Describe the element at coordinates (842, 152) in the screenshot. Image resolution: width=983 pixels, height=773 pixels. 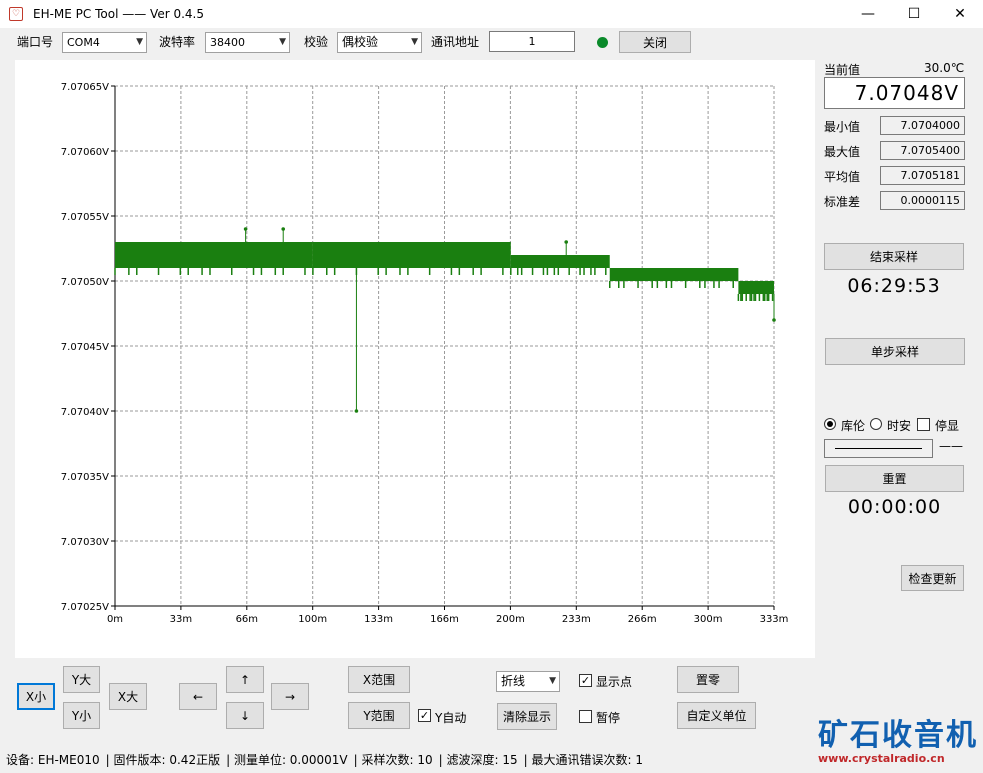
I see `max-label: 最大值` at that location.